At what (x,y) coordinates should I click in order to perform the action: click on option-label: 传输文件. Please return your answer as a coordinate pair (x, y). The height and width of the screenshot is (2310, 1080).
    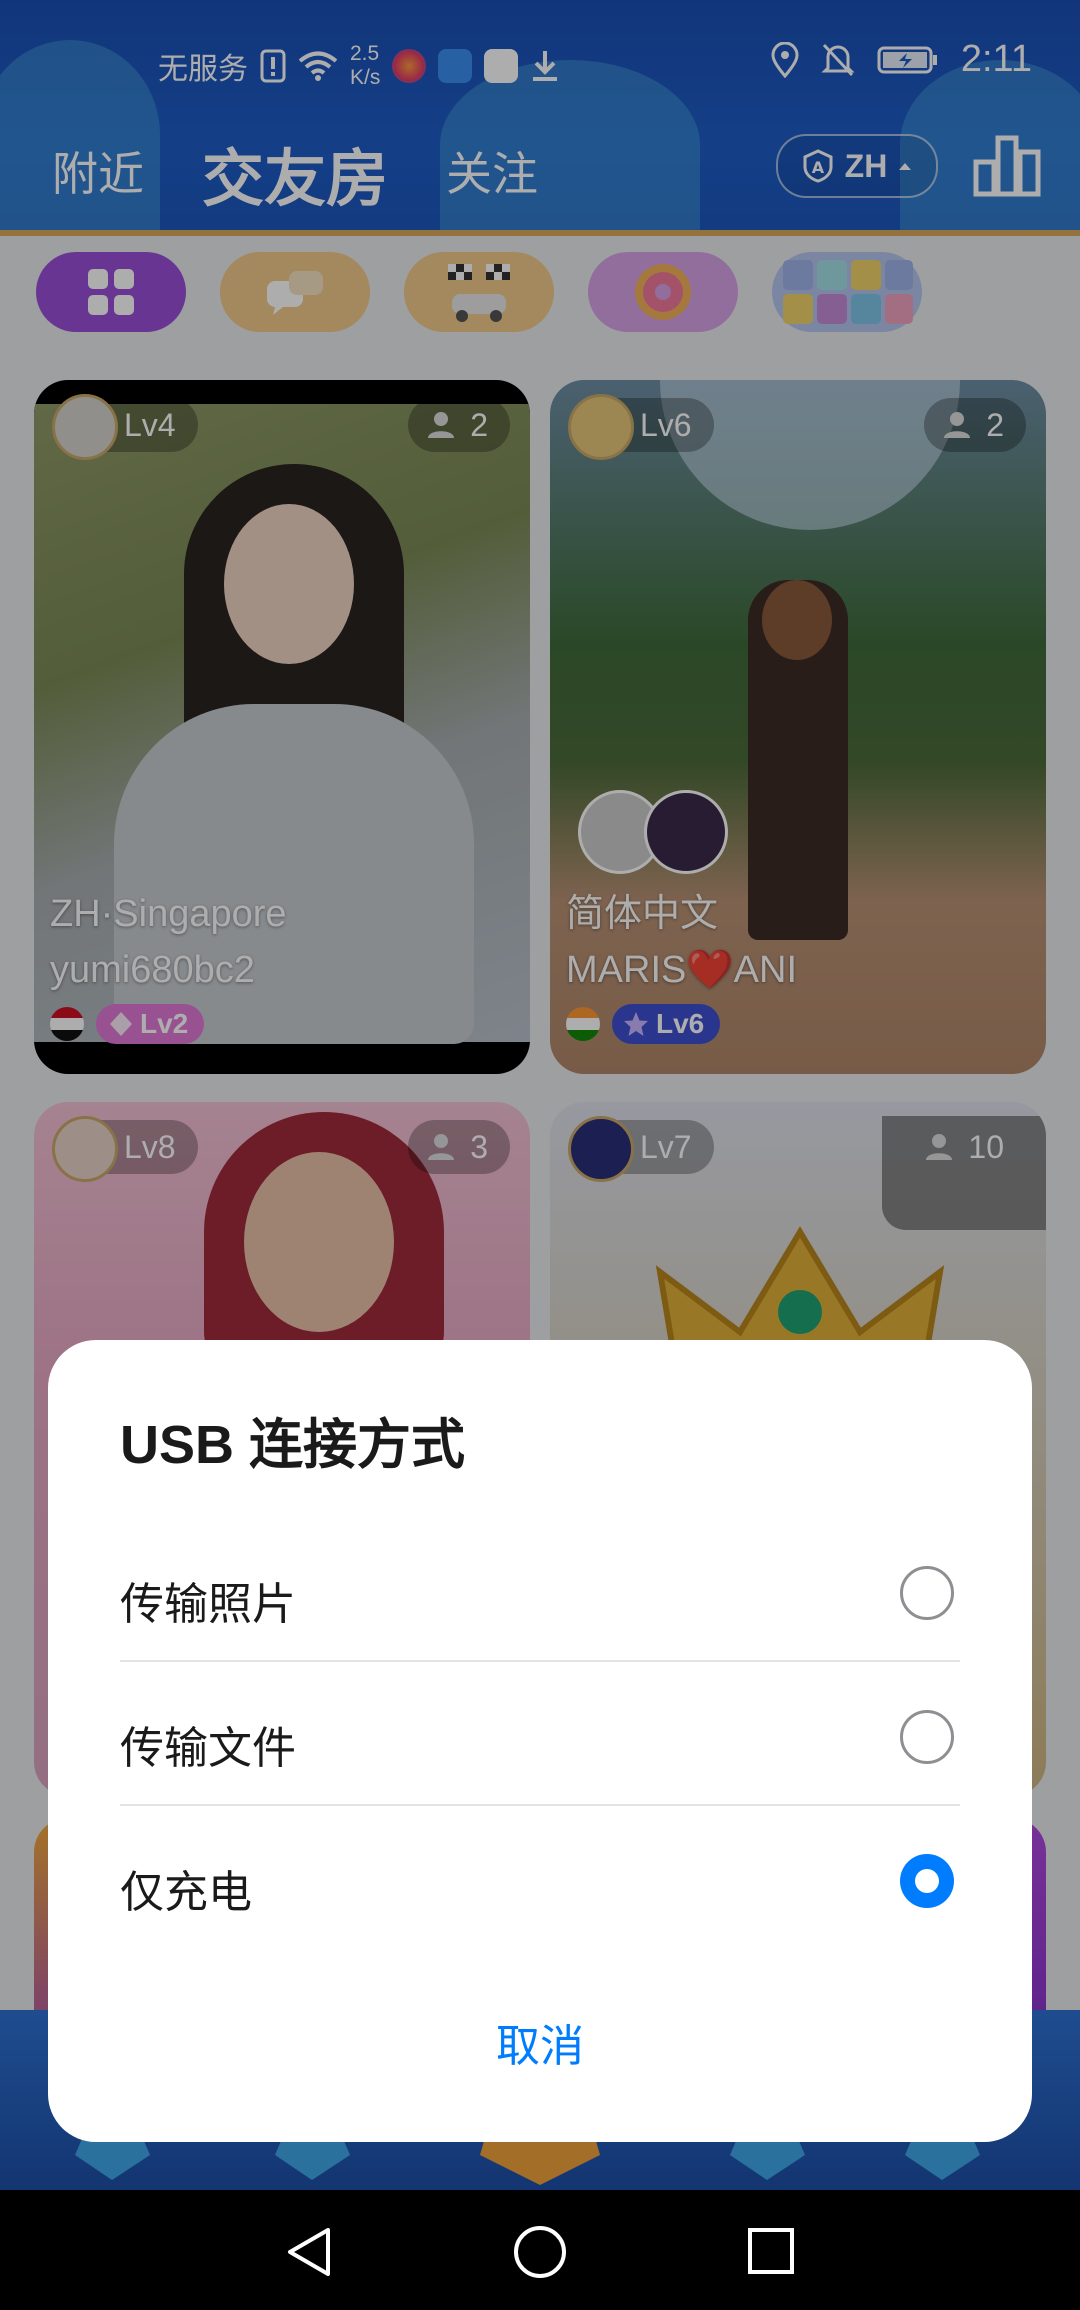
    Looking at the image, I should click on (208, 1748).